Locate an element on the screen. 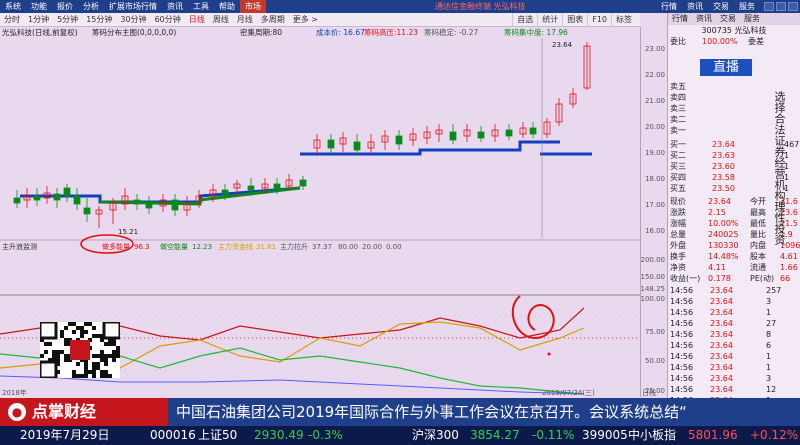 Image resolution: width=800 pixels, height=445 pixels. chip-distribution-lines is located at coordinates (306, 173).